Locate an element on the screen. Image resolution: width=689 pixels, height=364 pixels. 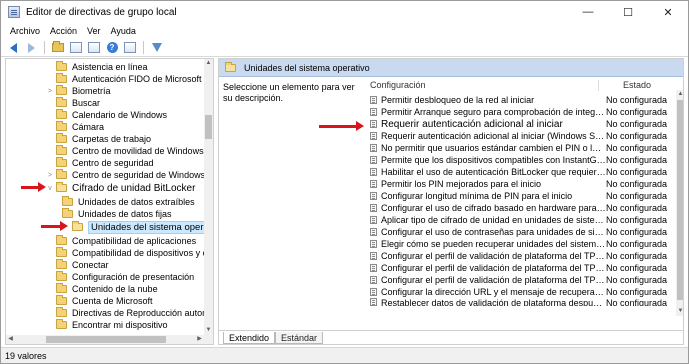
tree-vertical-scrollbar: ▲ ▼ is located at coordinates (208, 201).